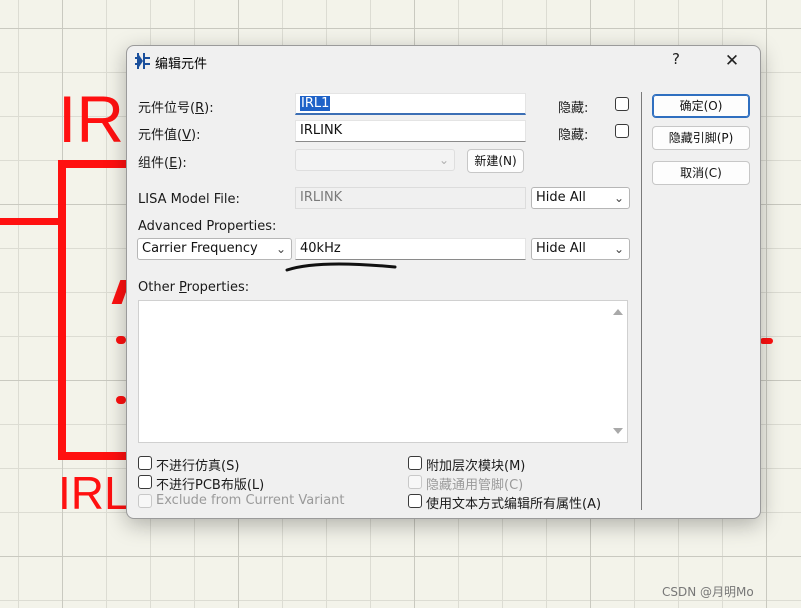 This screenshot has width=801, height=608. I want to click on no-pcb-checkbox, so click(145, 482).